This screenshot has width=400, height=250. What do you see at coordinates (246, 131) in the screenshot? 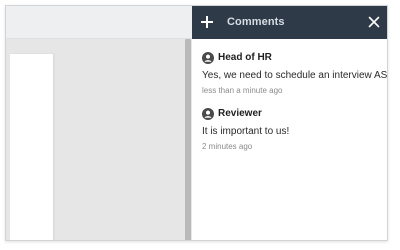
I see `comment-text: It is important to us!` at bounding box center [246, 131].